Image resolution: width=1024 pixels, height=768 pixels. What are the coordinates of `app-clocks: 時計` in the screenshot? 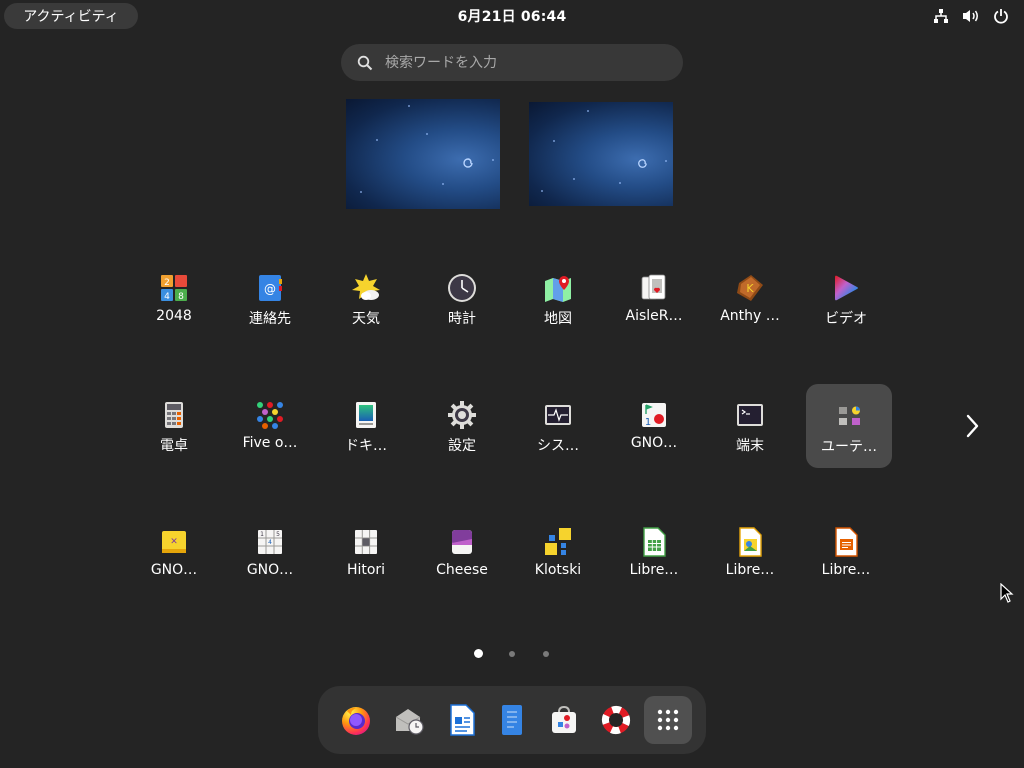 It's located at (462, 298).